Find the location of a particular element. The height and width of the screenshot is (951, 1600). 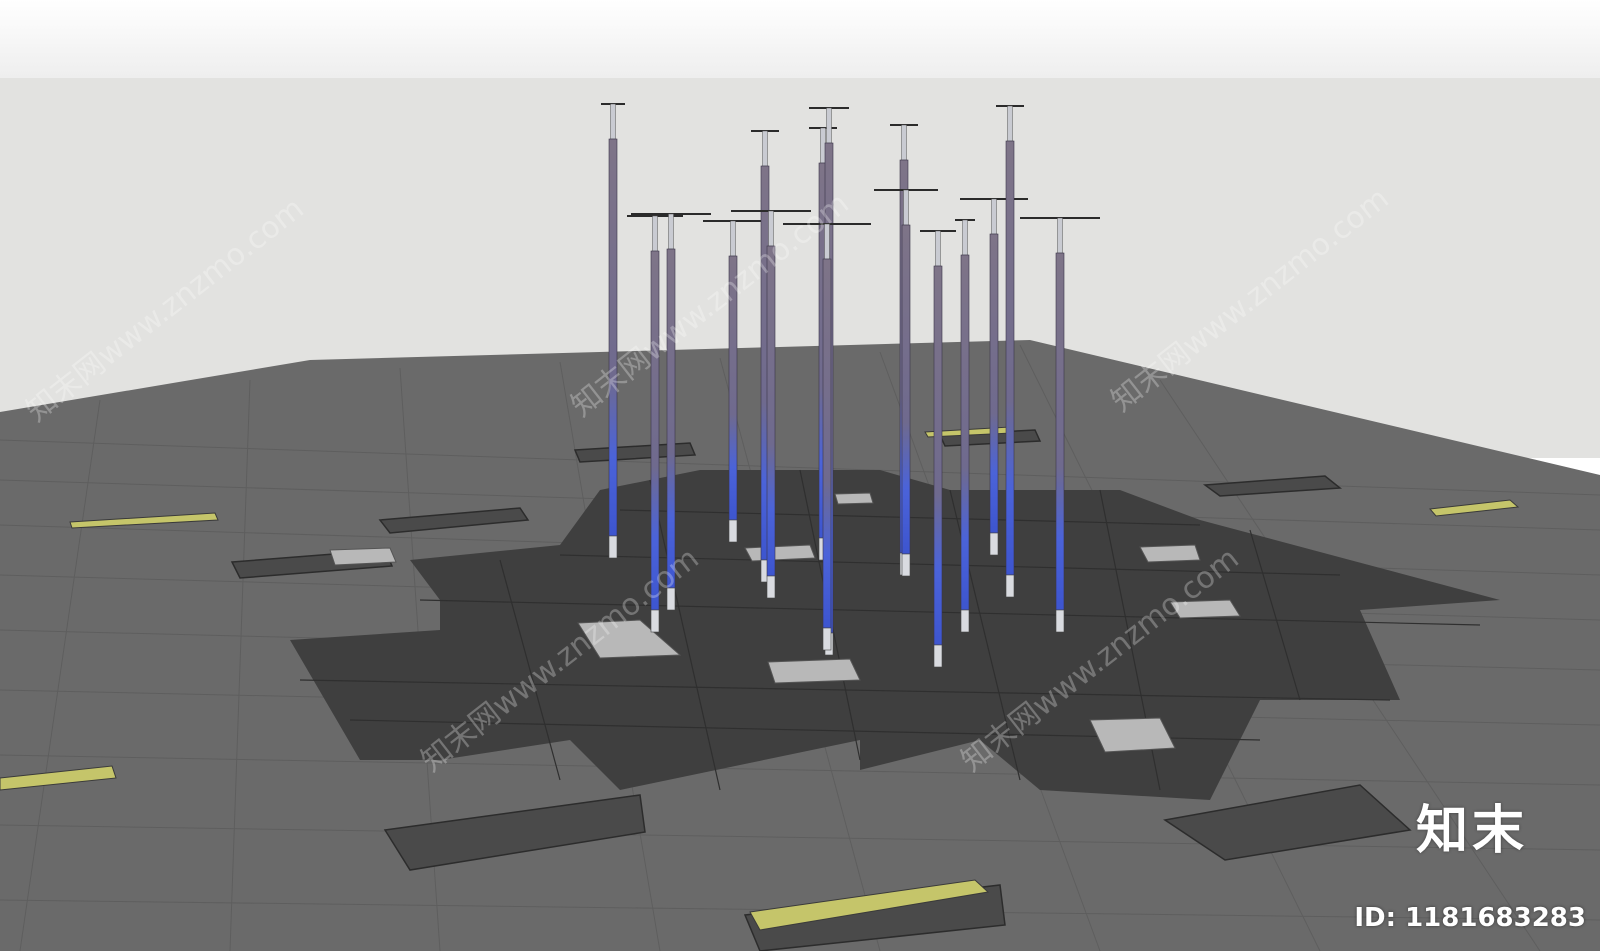

image-id-label: ID: 1181683283 is located at coordinates (1470, 918).